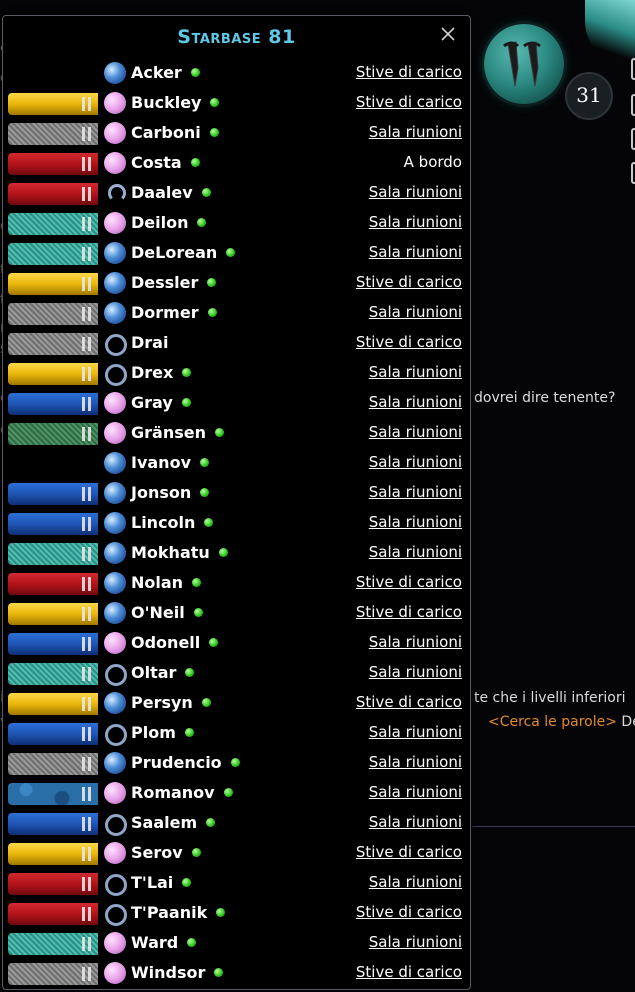  What do you see at coordinates (178, 912) in the screenshot?
I see `crew-name: T'Paanik` at bounding box center [178, 912].